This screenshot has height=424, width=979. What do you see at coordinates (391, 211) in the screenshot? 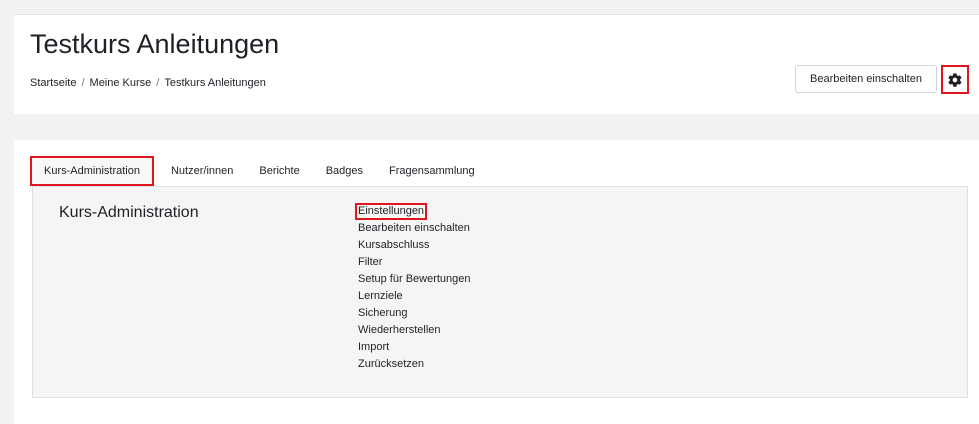
I see `link-settings: Einstellungen` at bounding box center [391, 211].